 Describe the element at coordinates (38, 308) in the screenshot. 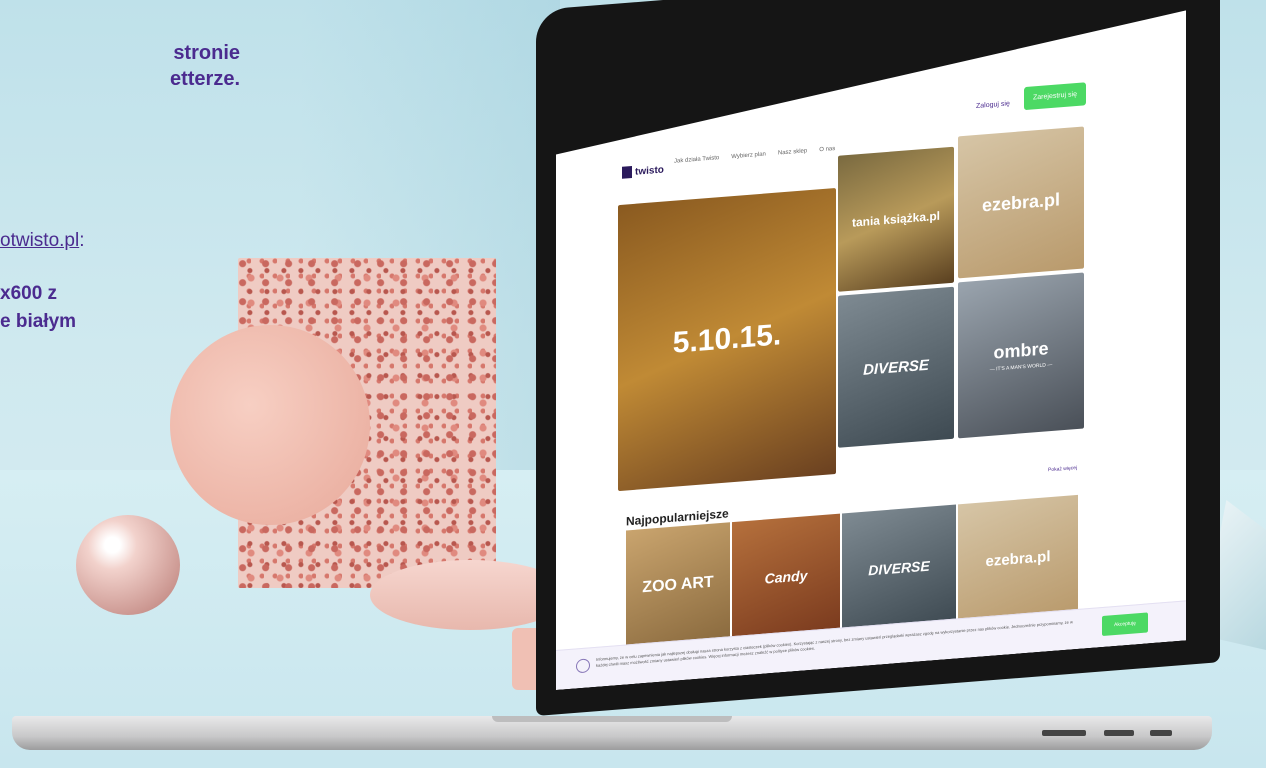

I see `promo-spec: x600 z e białym` at that location.